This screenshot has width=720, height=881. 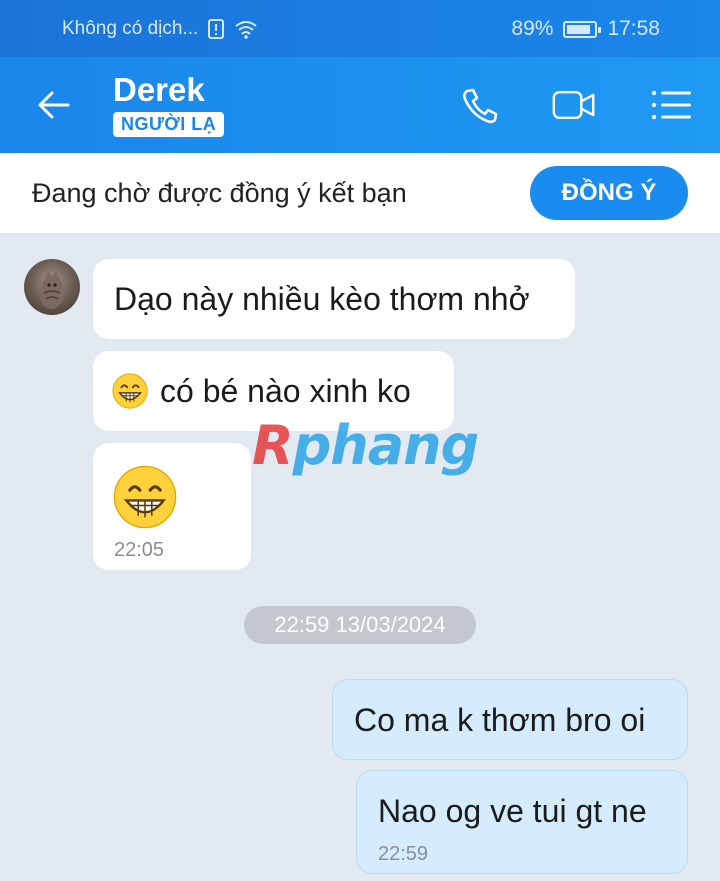 I want to click on friend-request-bar: Đang chờ được đồng ý kết bạn ĐỒNG Ý, so click(x=360, y=193).